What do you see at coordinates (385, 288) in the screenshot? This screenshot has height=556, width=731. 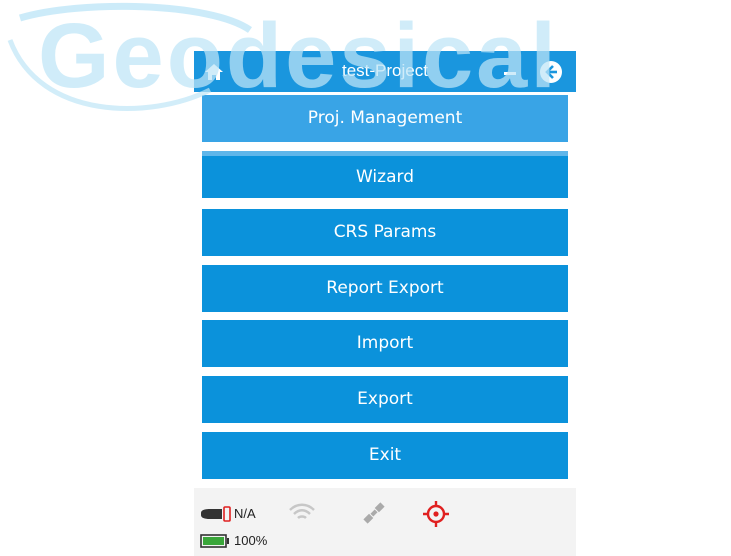 I see `report-export-button: Report Export` at bounding box center [385, 288].